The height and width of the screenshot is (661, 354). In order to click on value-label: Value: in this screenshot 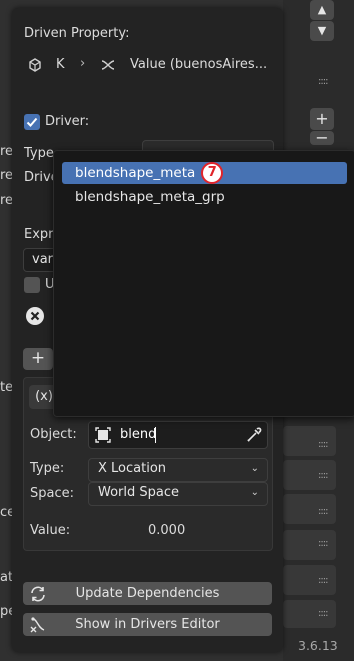, I will do `click(50, 530)`.